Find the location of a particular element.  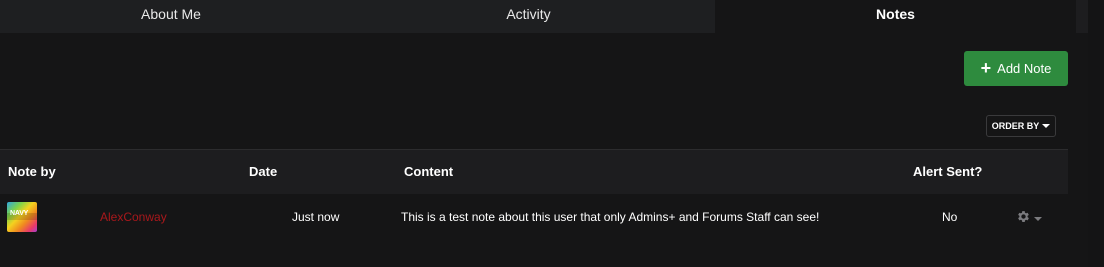

avatar: NAVY is located at coordinates (22, 217).